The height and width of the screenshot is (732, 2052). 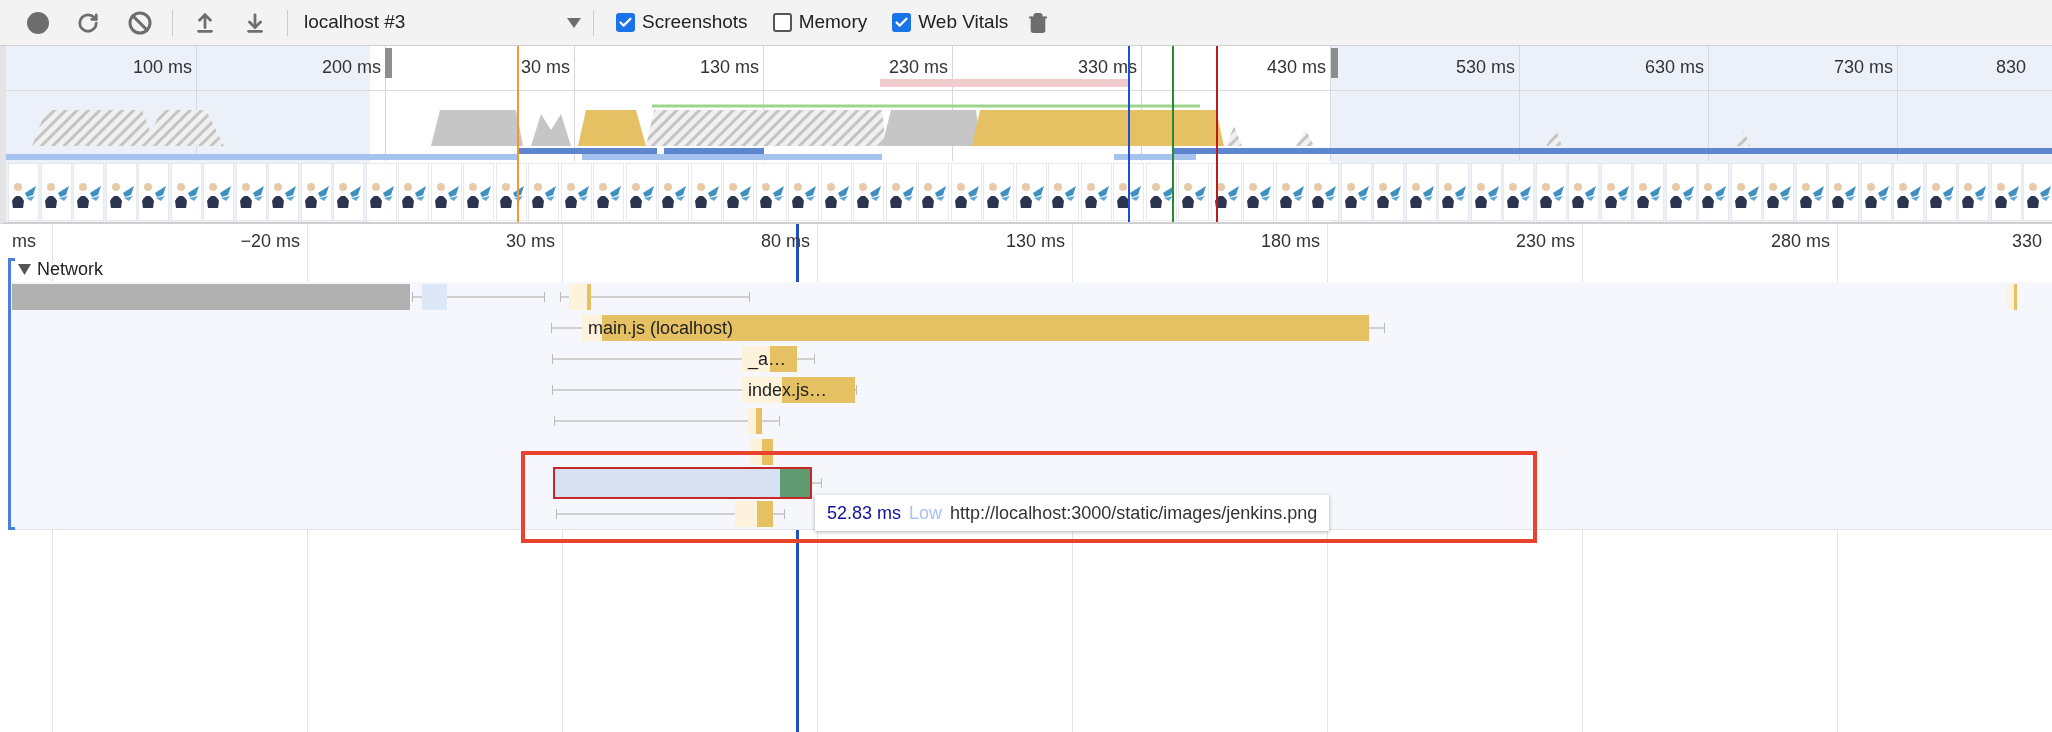 I want to click on ruler-label: 180 ms, so click(x=1290, y=241).